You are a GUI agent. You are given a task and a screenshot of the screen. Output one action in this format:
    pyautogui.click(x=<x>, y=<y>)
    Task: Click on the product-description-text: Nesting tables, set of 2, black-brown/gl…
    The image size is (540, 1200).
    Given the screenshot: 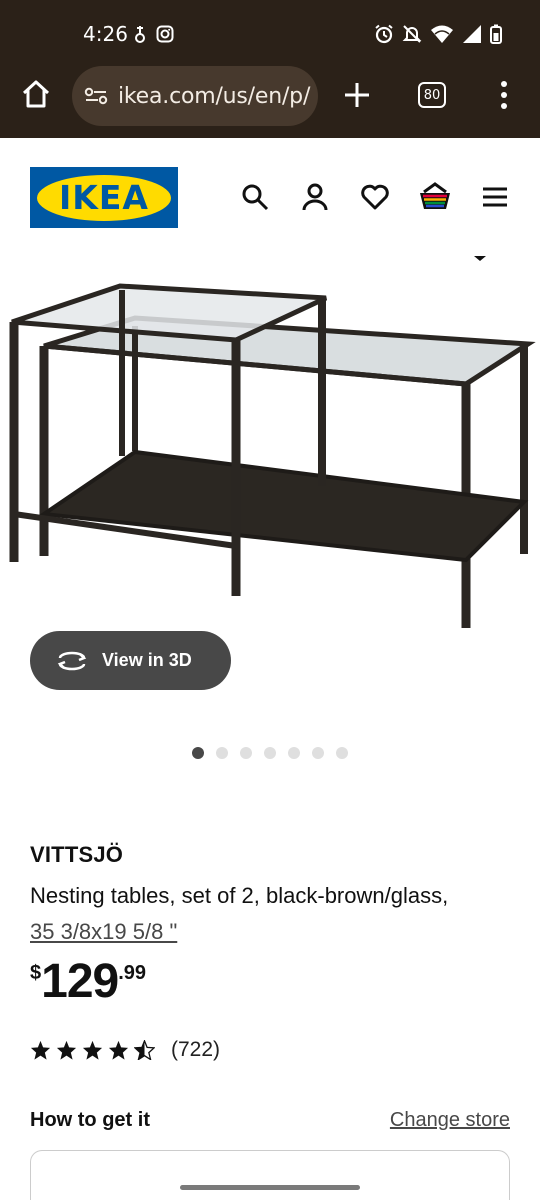 What is the action you would take?
    pyautogui.click(x=239, y=895)
    